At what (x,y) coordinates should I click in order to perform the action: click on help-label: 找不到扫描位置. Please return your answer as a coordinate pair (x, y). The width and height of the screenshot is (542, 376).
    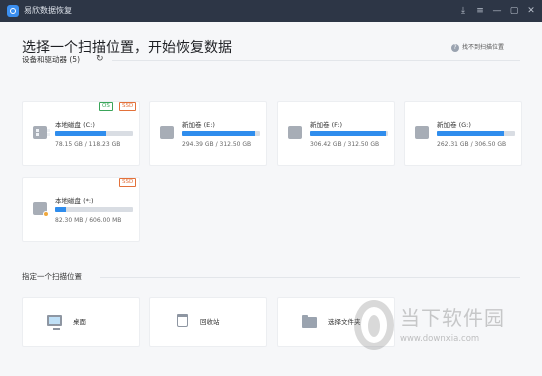
    Looking at the image, I should click on (482, 47).